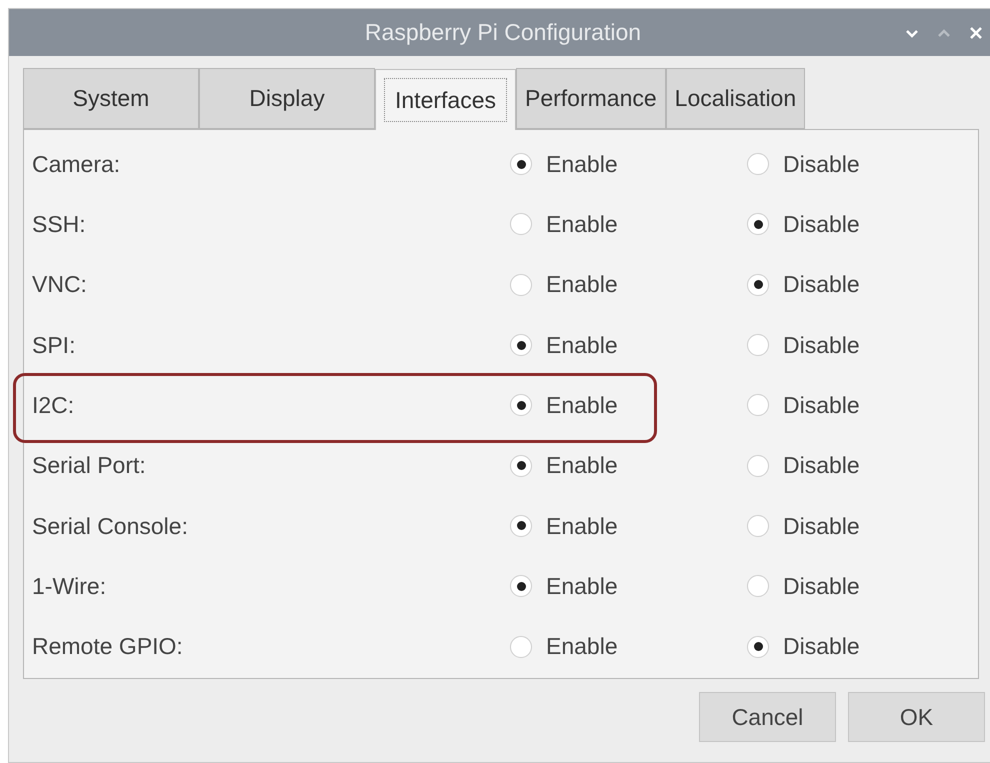 The image size is (990, 763). I want to click on setting-label: Serial Port:, so click(89, 465).